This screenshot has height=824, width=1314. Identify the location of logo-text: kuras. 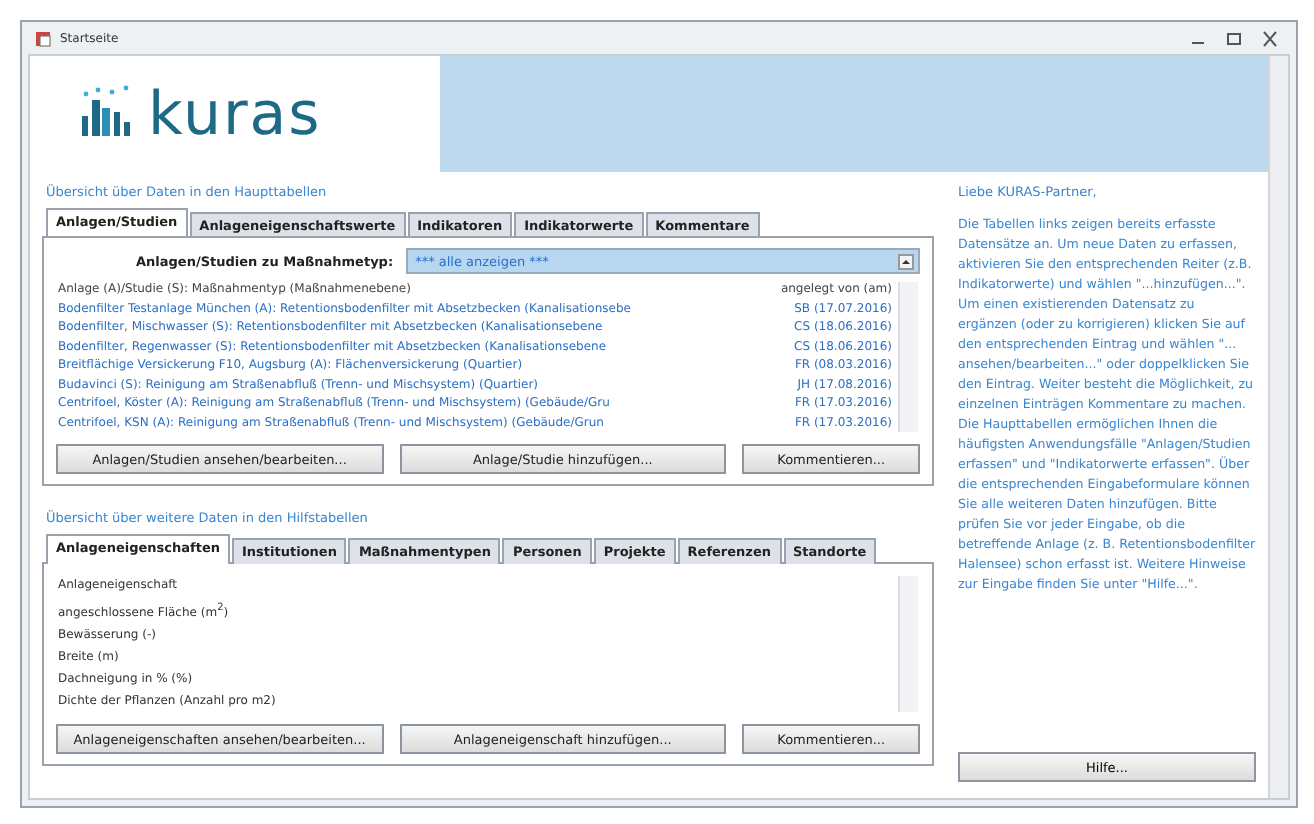
(235, 114).